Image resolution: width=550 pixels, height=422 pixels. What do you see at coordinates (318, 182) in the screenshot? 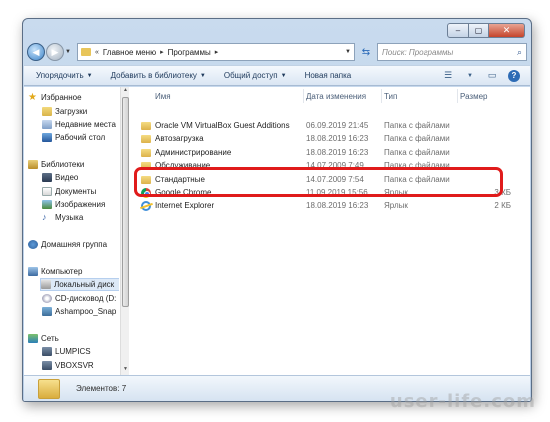
I see `highlight-annotation` at bounding box center [318, 182].